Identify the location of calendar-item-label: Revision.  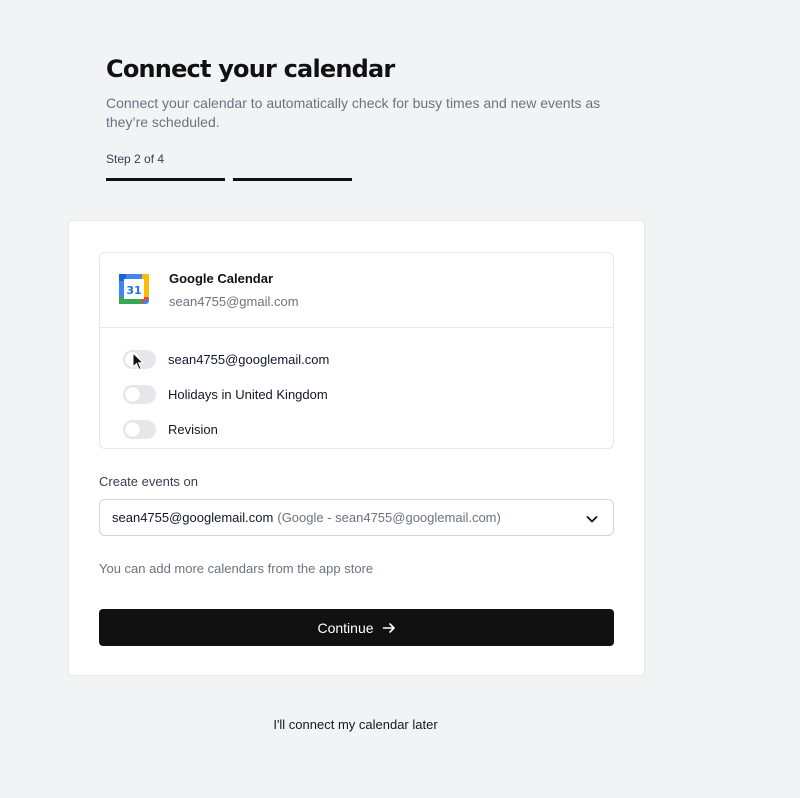
(193, 429).